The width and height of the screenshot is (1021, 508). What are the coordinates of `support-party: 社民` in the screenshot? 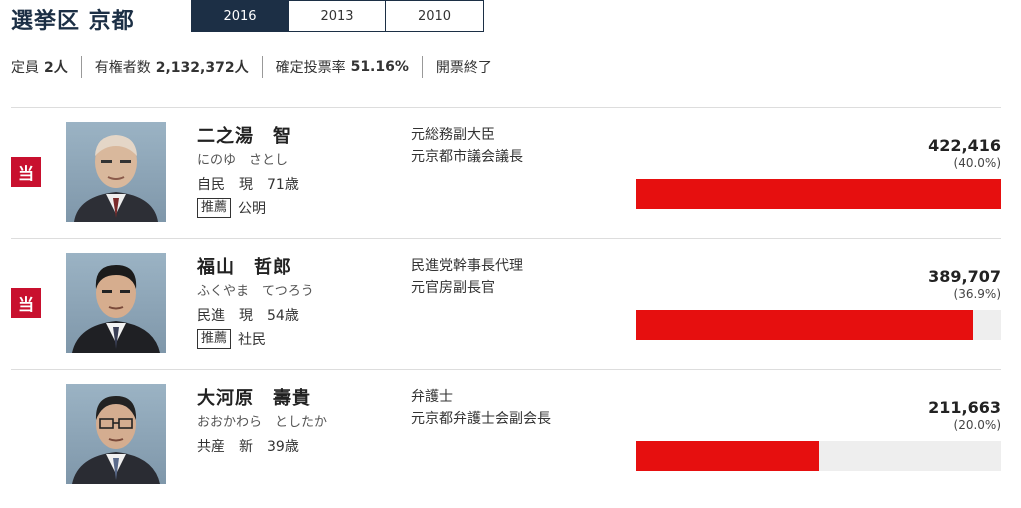 It's located at (252, 340).